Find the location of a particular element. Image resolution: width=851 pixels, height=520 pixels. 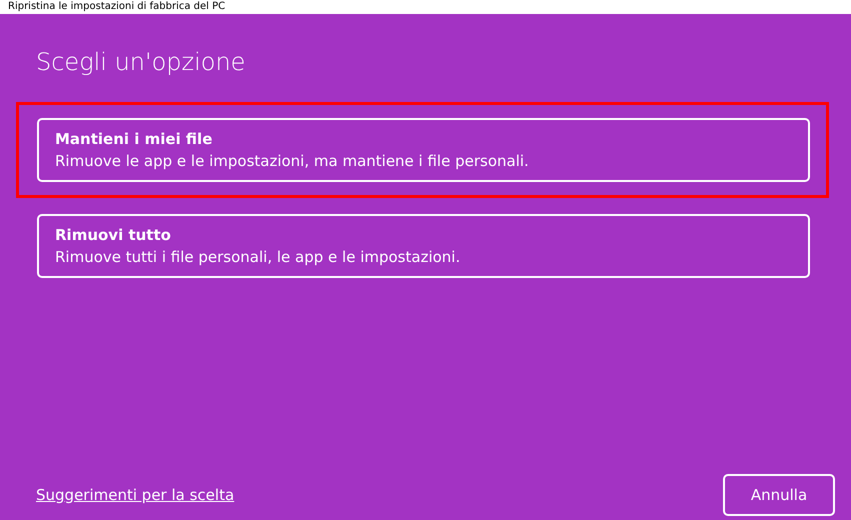

option-button: Rimuovi tutto Rimuove tutti i file personali, le app e le impostazioni. is located at coordinates (423, 246).